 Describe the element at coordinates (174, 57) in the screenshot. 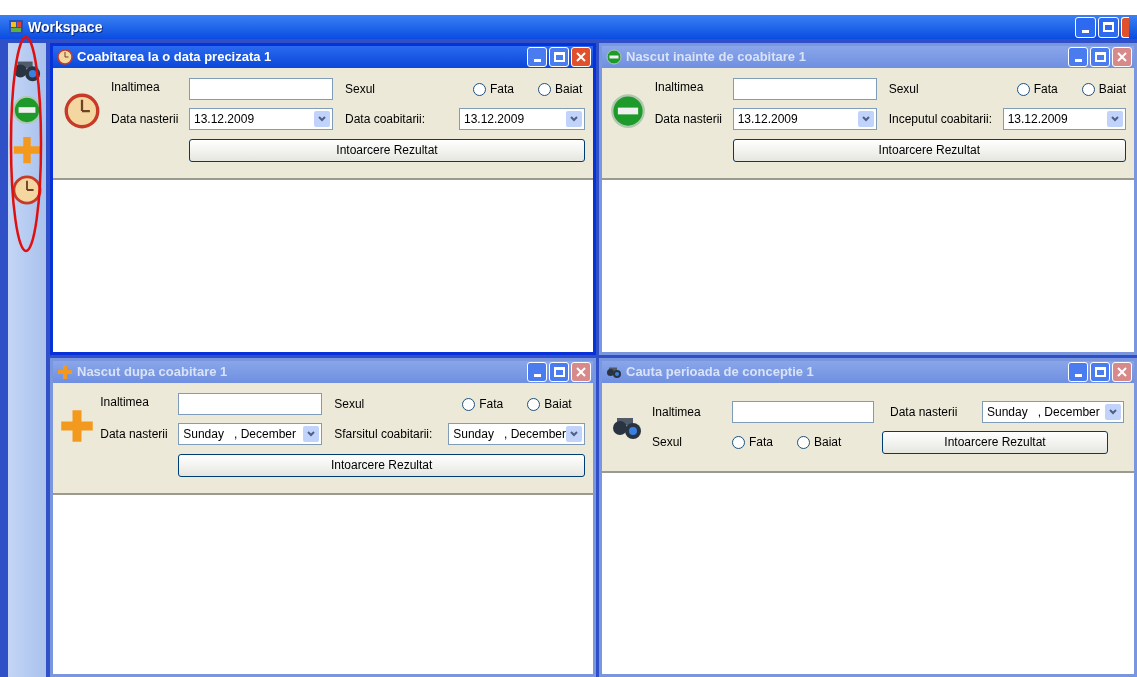

I see `child-window-title: Coabitarea la o data precizata 1` at that location.